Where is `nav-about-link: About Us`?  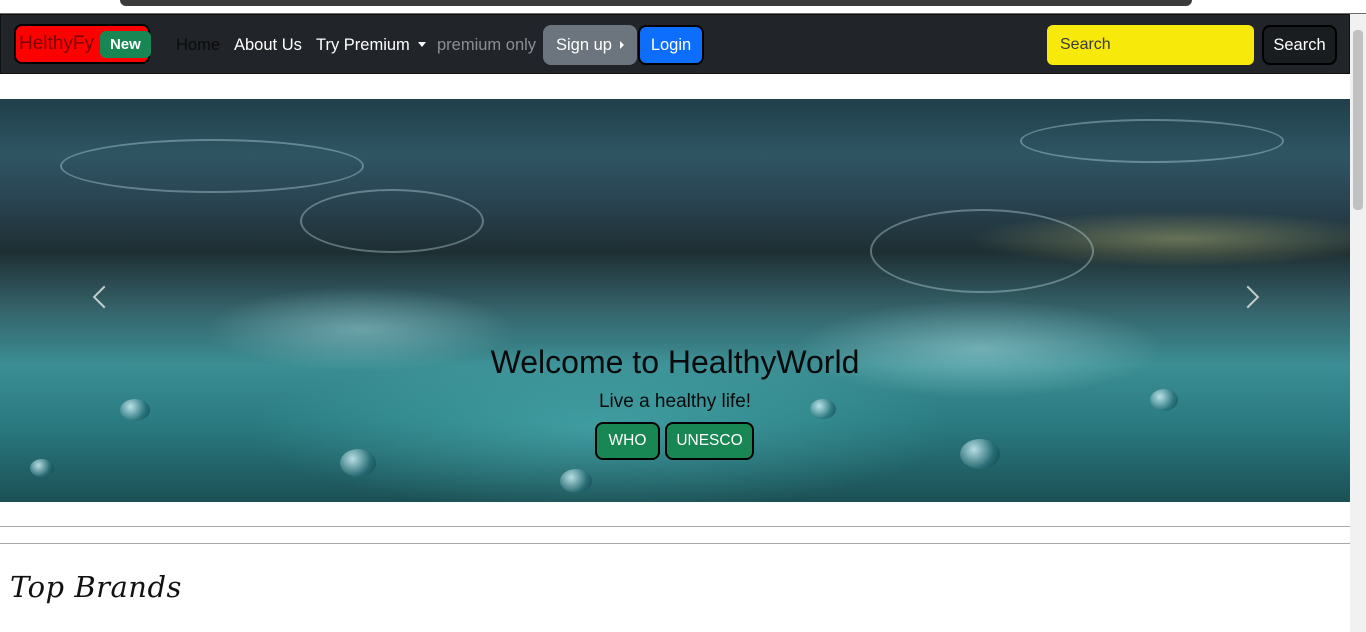
nav-about-link: About Us is located at coordinates (268, 45).